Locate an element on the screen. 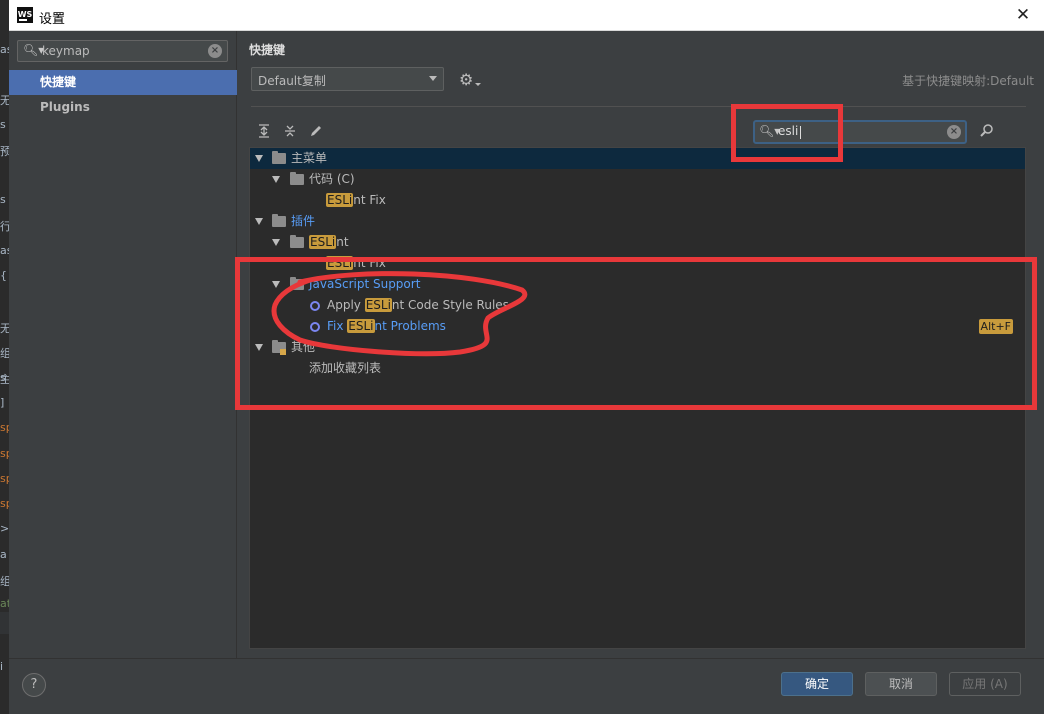 This screenshot has height=714, width=1044. clear-filter-icon: × is located at coordinates (954, 132).